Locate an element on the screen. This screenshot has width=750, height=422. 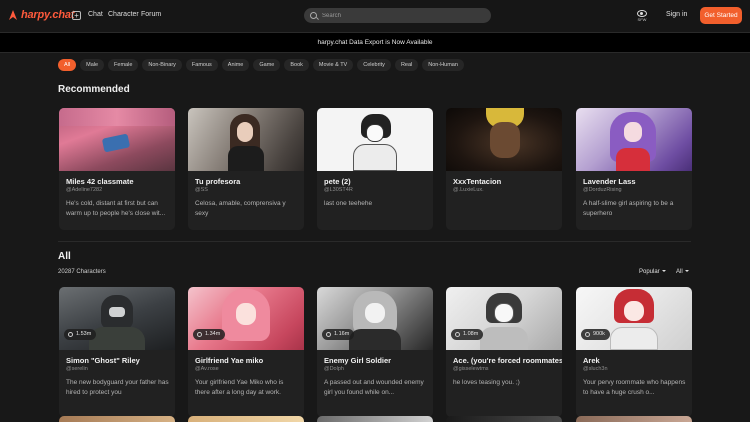
eye-icon is located at coordinates (642, 13).